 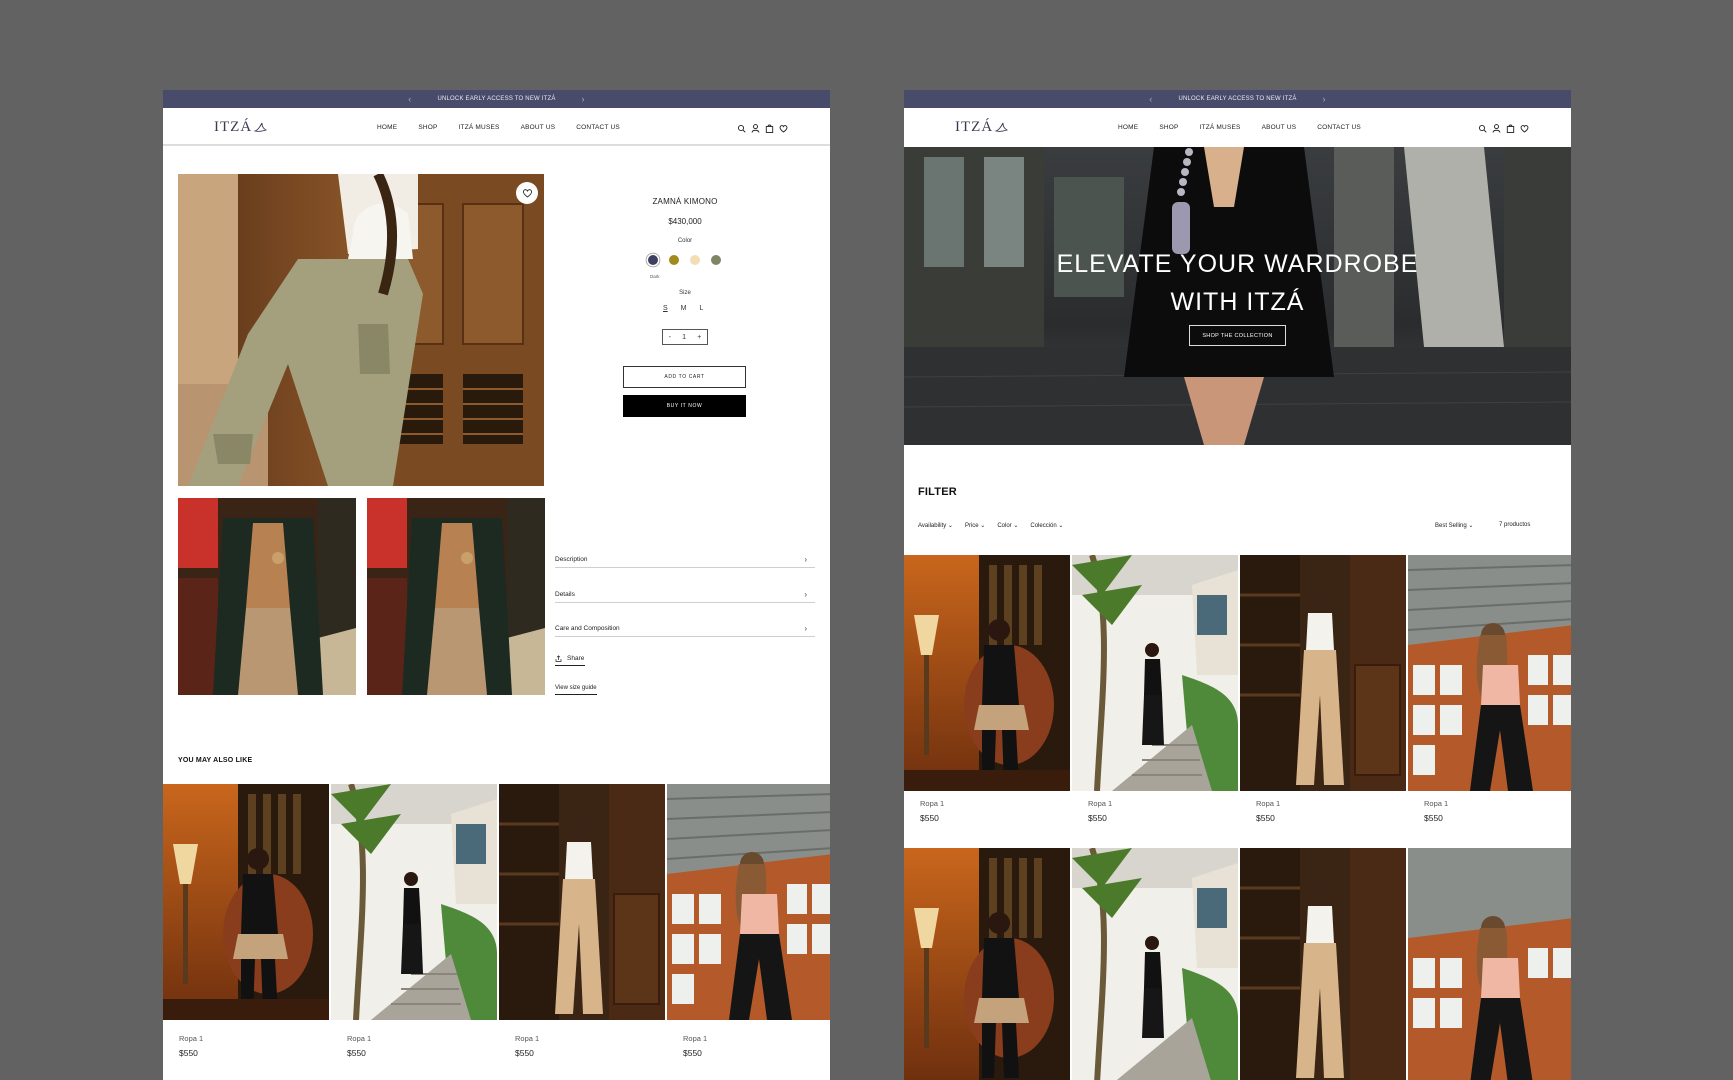 I want to click on share-button: Share, so click(x=570, y=660).